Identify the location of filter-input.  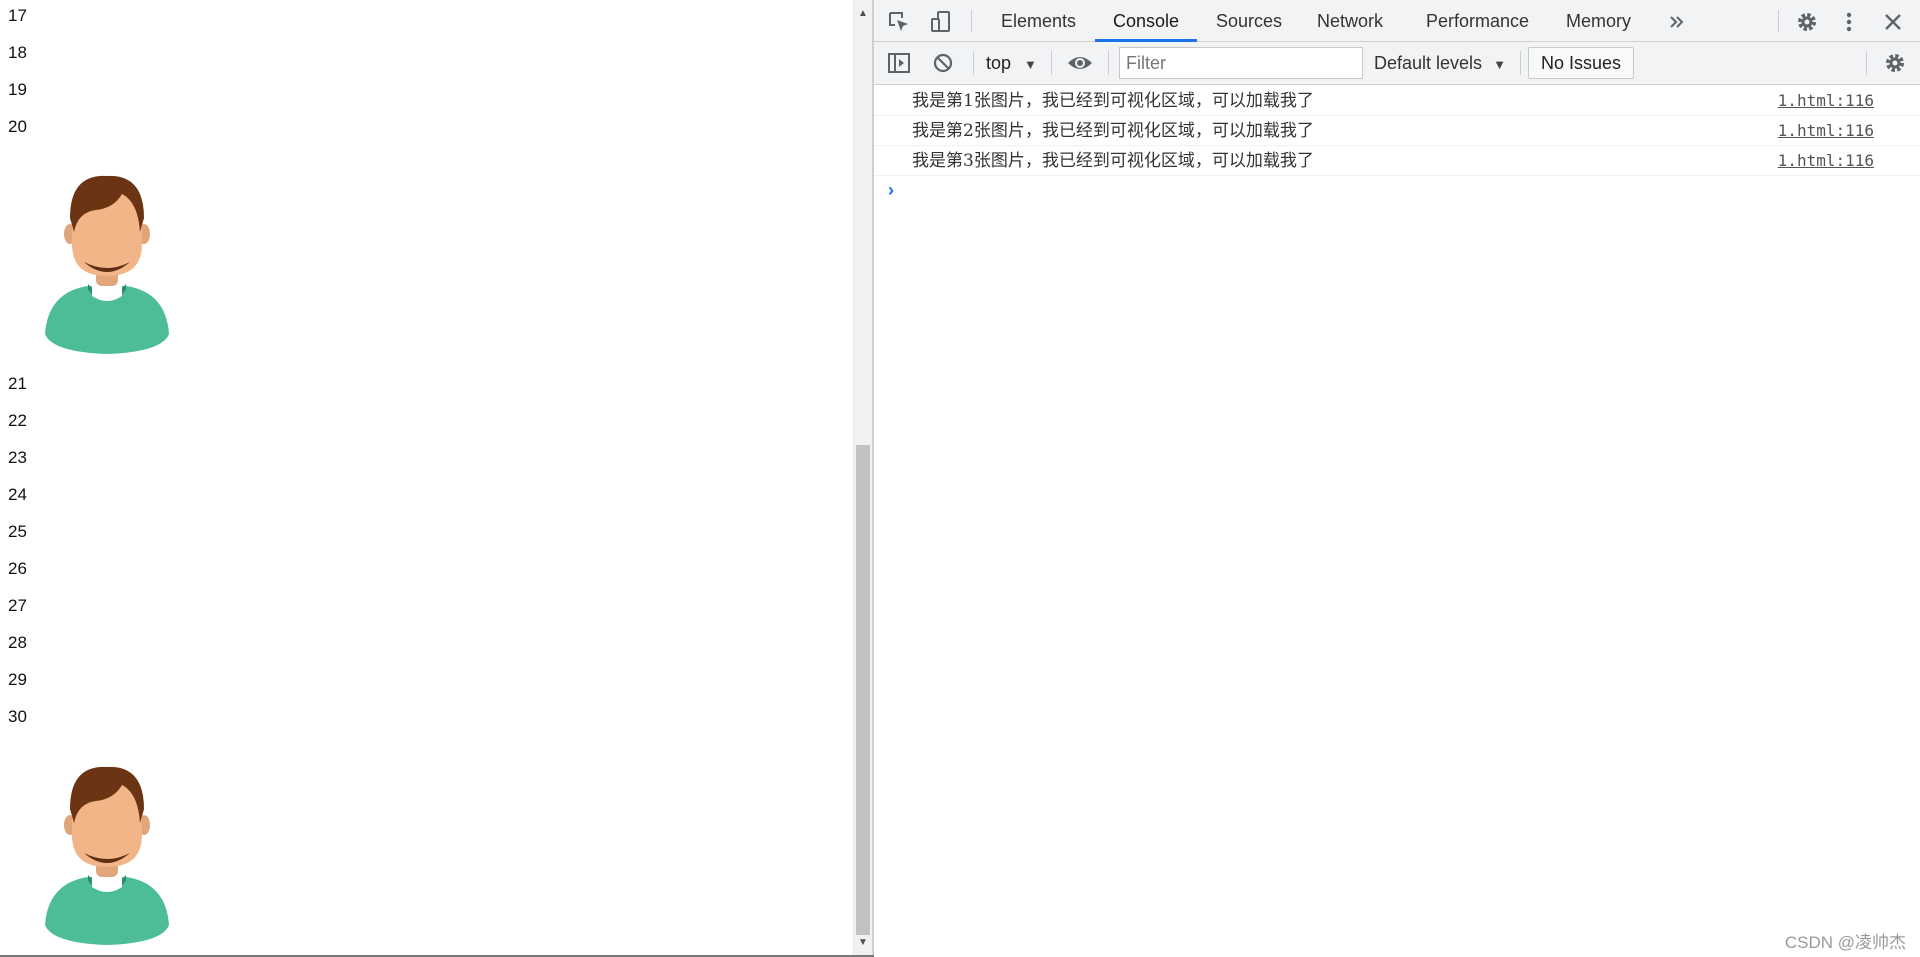
(1241, 63).